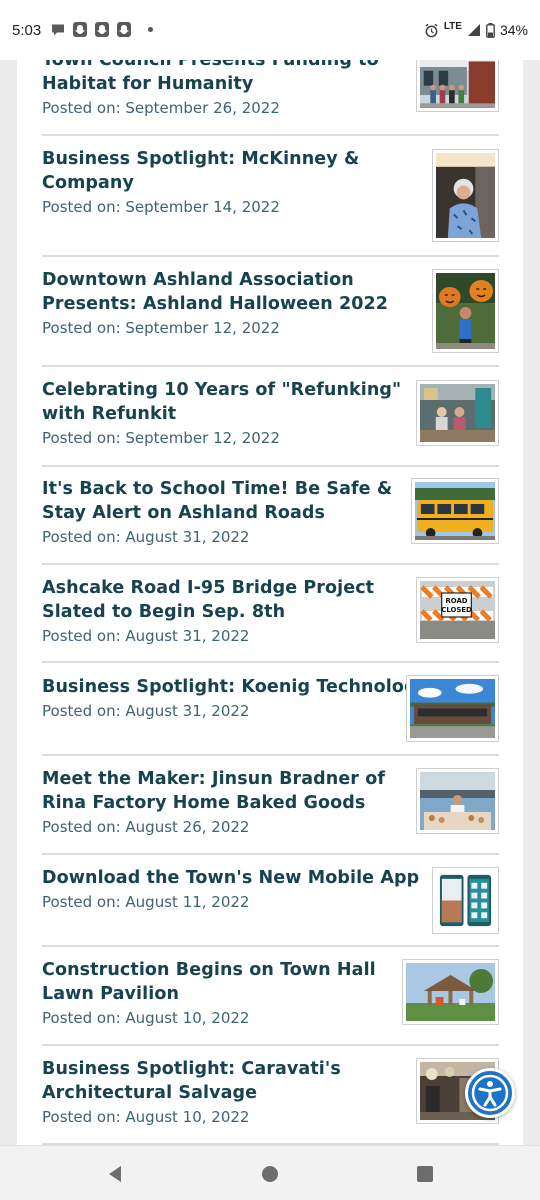 The height and width of the screenshot is (1200, 540). Describe the element at coordinates (270, 878) in the screenshot. I see `news-title: Download the Town's New Mobile App` at that location.